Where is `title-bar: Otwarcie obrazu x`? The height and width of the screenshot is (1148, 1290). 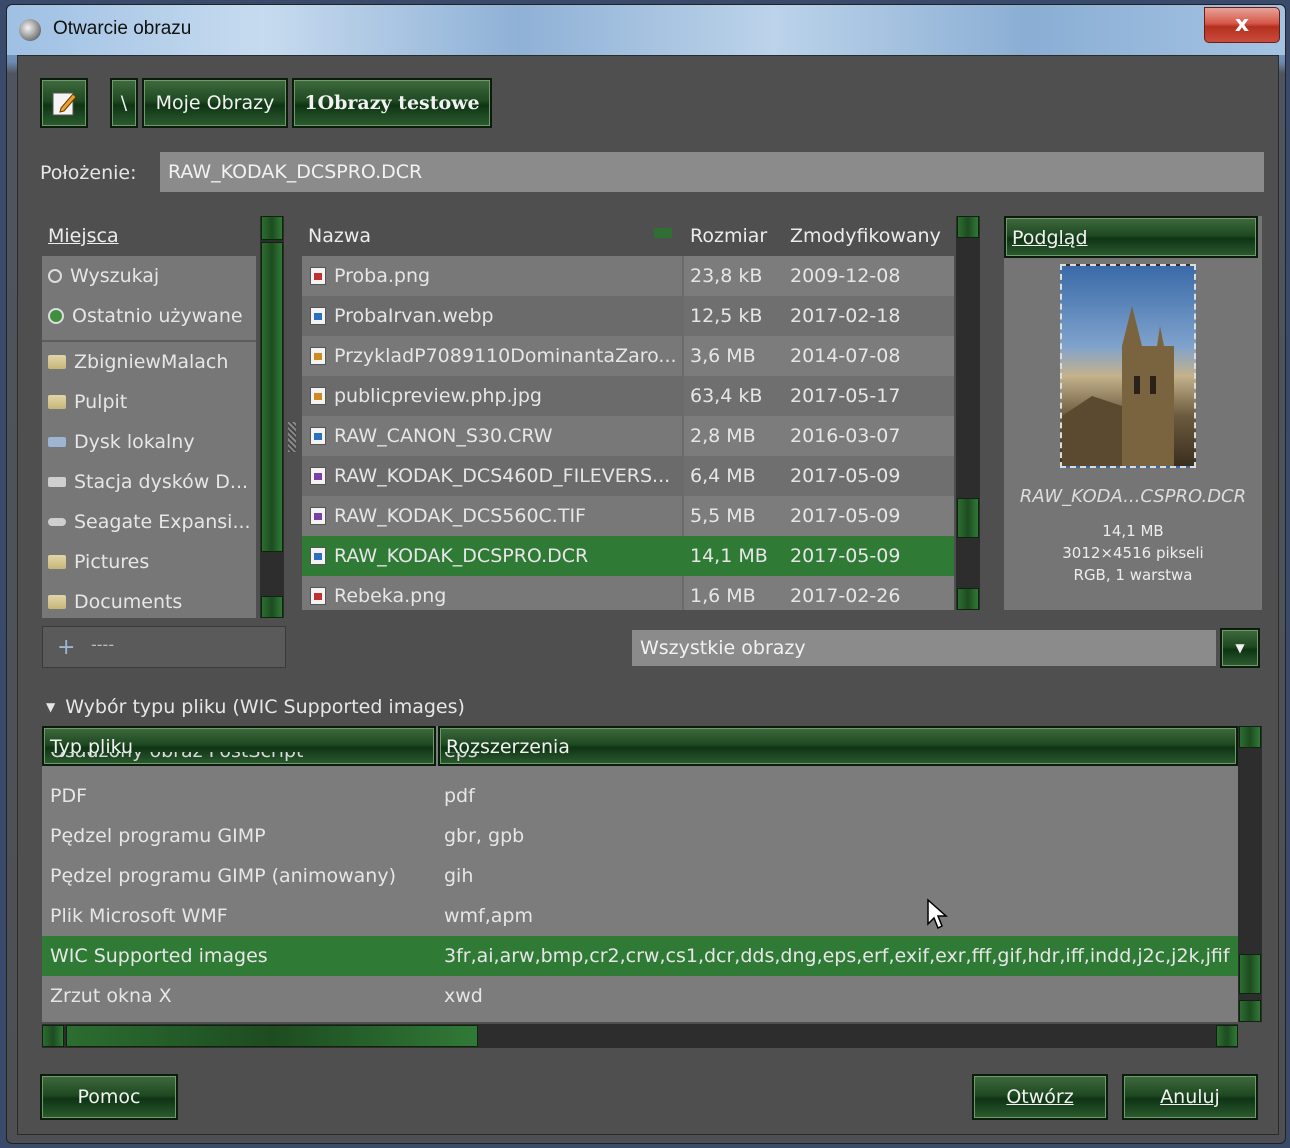
title-bar: Otwarcie obrazu x is located at coordinates (646, 30).